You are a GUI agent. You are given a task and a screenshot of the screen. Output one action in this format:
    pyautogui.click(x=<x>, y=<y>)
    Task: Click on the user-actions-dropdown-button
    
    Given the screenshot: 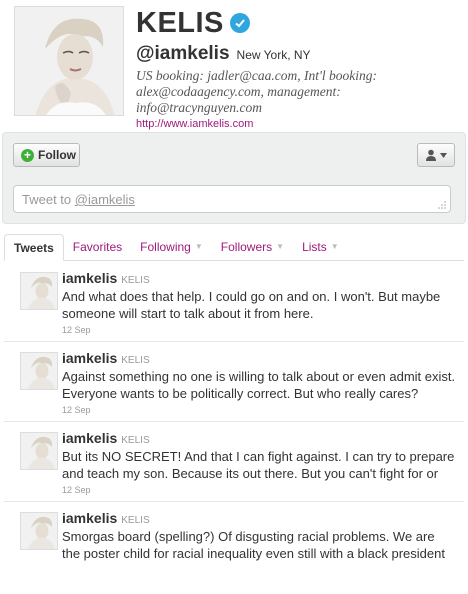 What is the action you would take?
    pyautogui.click(x=436, y=155)
    